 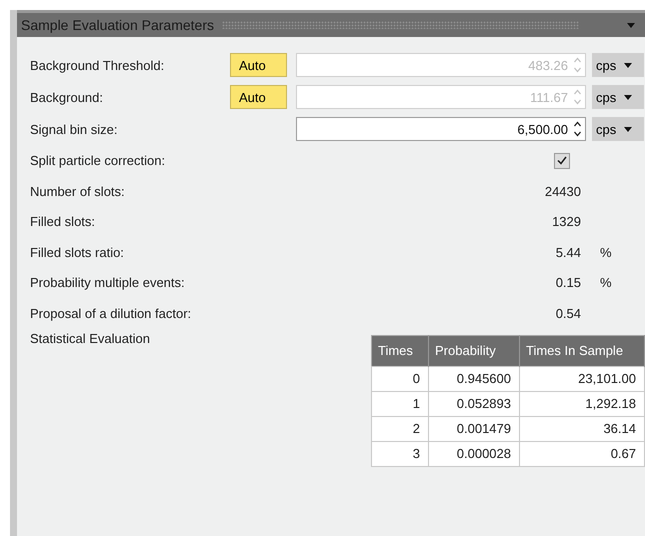 What do you see at coordinates (568, 252) in the screenshot?
I see `value-text: 5.44` at bounding box center [568, 252].